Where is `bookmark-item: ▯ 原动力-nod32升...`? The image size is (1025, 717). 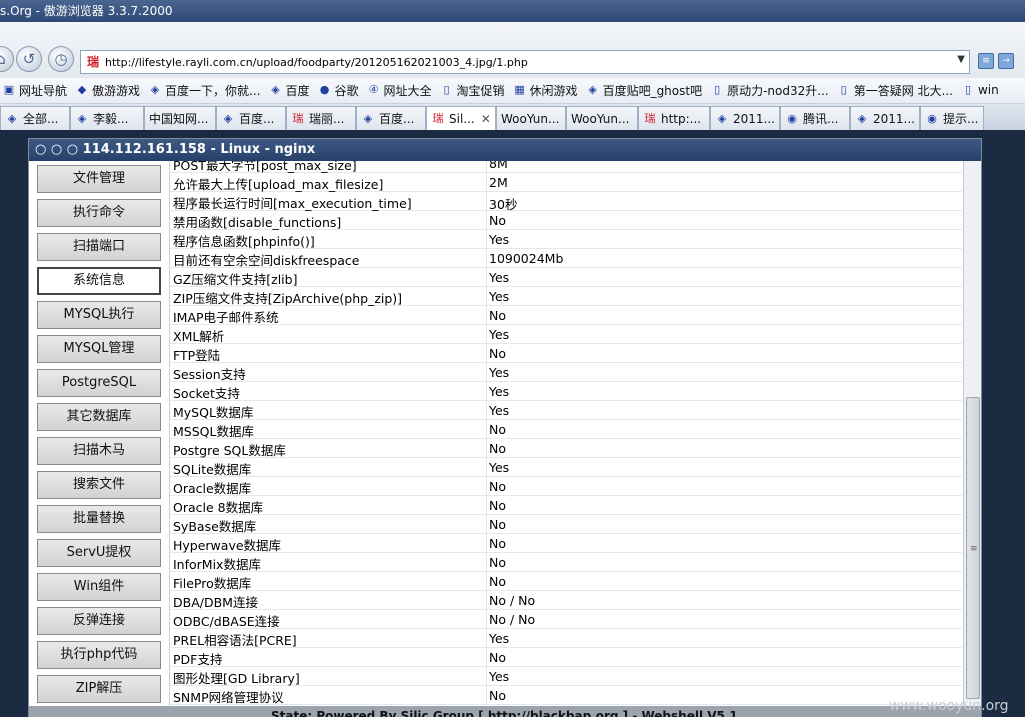 bookmark-item: ▯ 原动力-nod32升... is located at coordinates (771, 90).